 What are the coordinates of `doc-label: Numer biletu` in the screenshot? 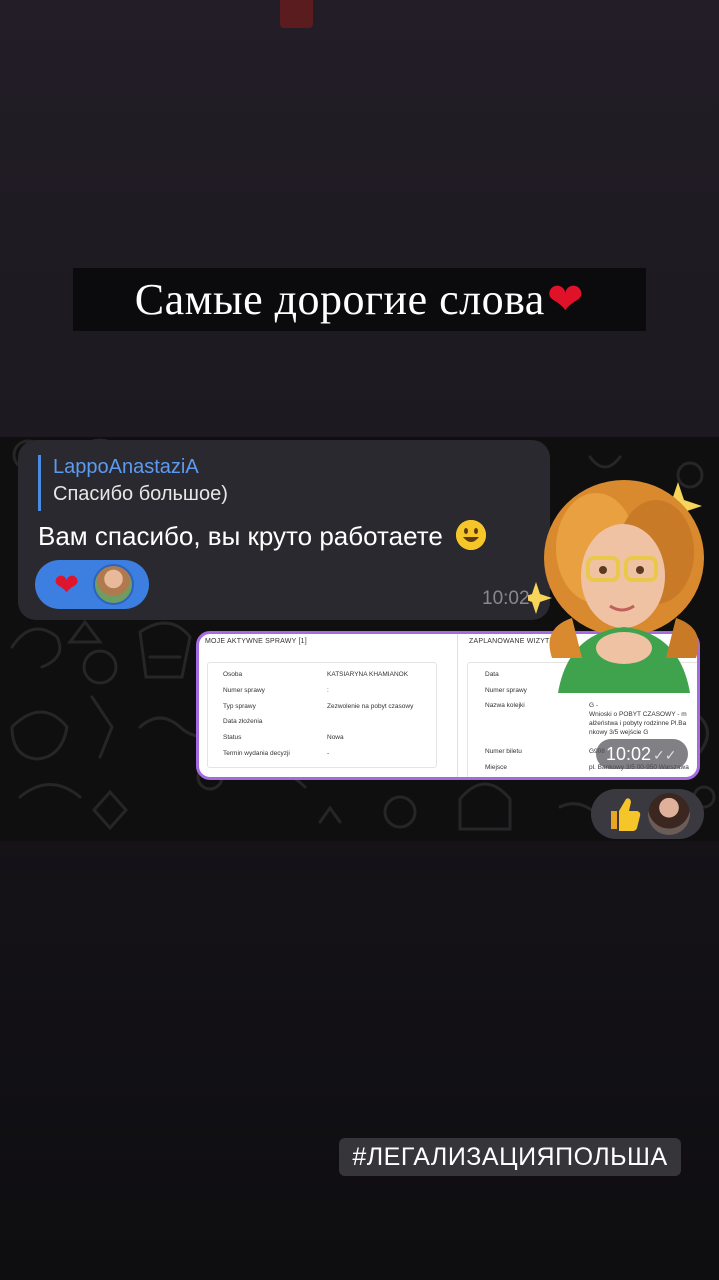 It's located at (503, 751).